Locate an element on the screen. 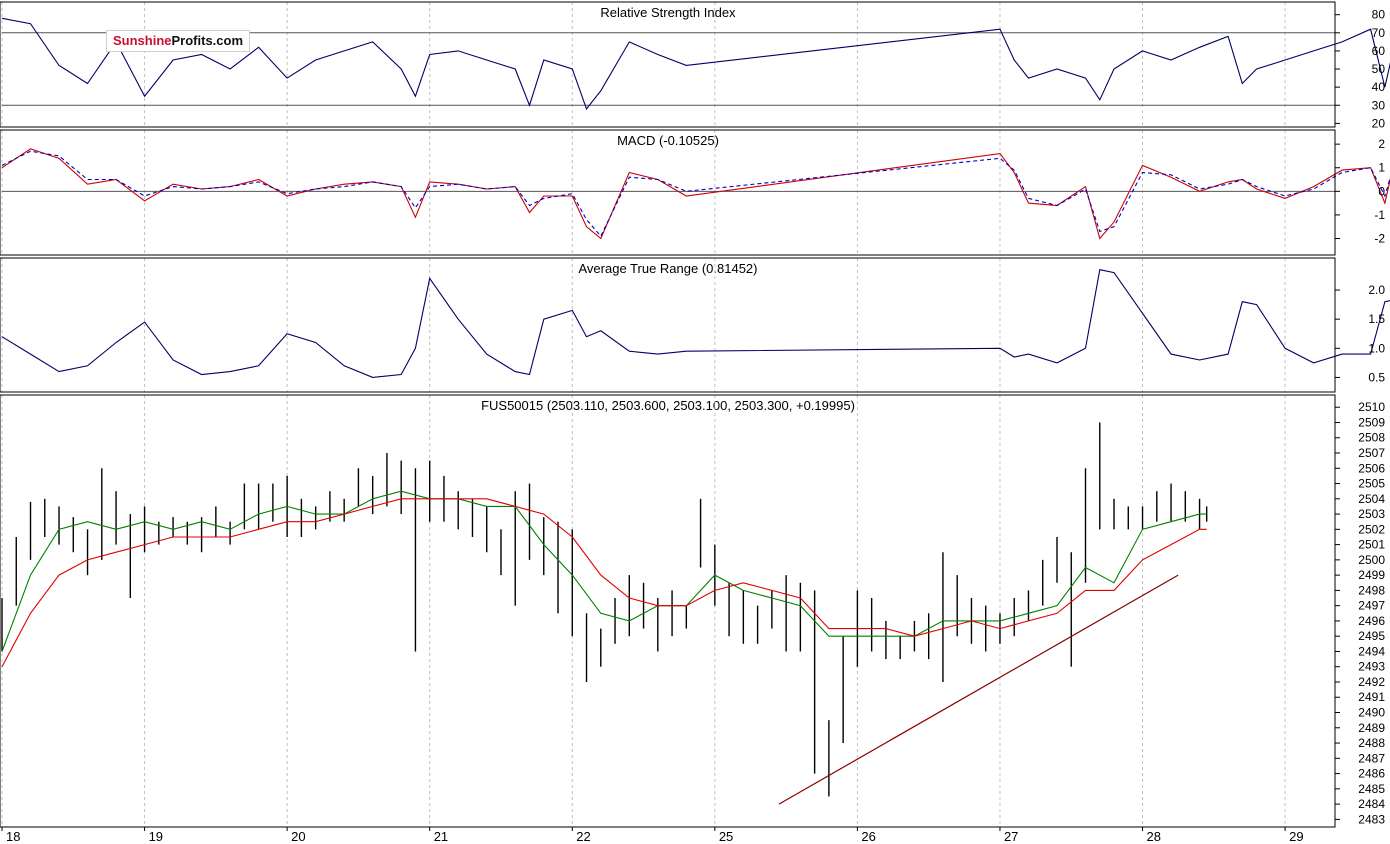 This screenshot has width=1390, height=844. panel0-ytick-label-1: 30 is located at coordinates (1379, 105).